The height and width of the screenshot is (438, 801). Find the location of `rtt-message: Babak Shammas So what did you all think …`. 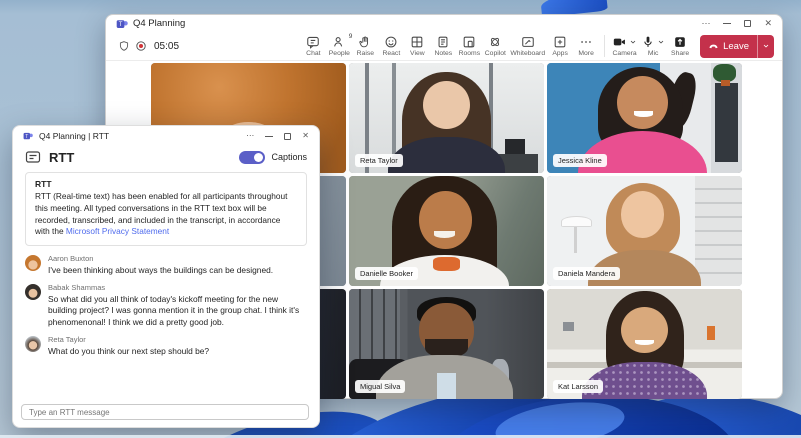

rtt-message: Babak Shammas So what did you all think … is located at coordinates (166, 306).